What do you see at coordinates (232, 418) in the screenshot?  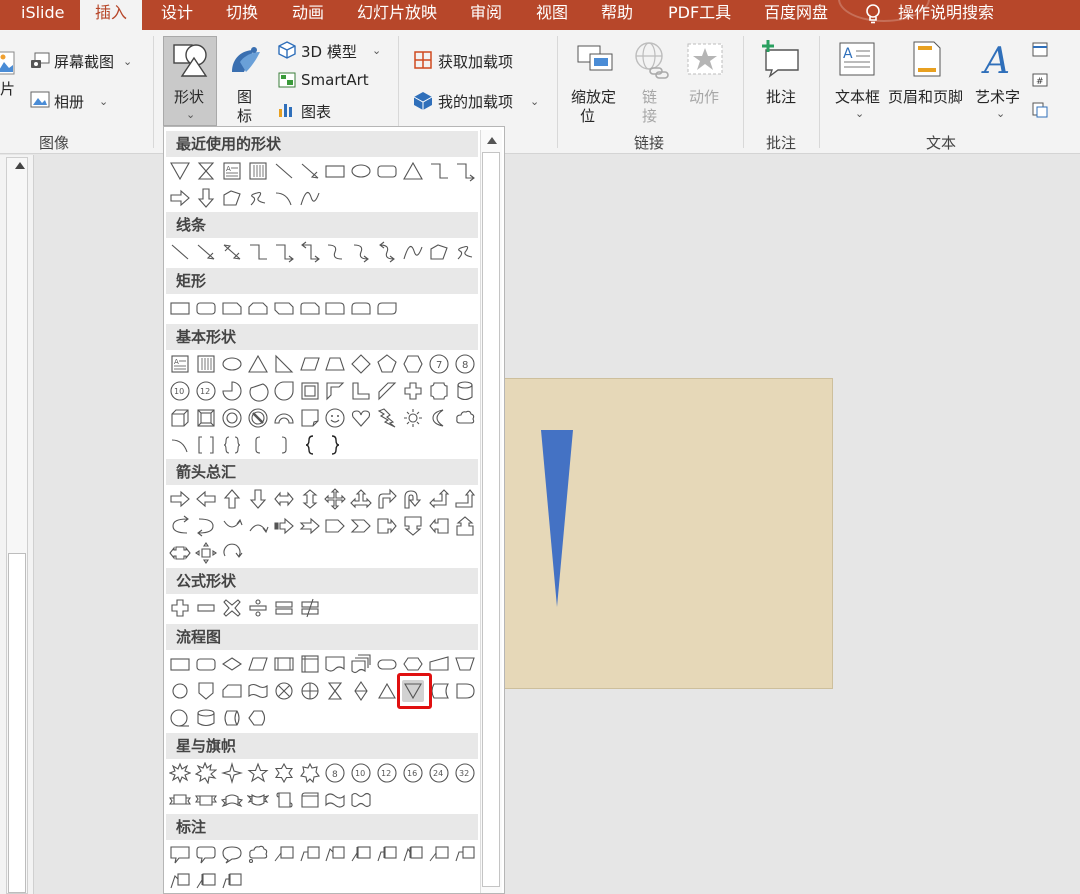 I see `shape-donut-icon` at bounding box center [232, 418].